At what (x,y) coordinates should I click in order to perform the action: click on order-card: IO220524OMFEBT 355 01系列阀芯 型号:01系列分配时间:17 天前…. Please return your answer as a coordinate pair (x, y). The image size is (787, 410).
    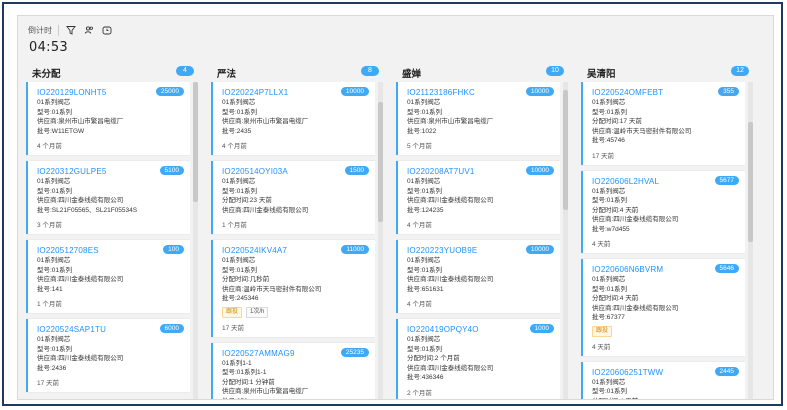
    Looking at the image, I should click on (663, 123).